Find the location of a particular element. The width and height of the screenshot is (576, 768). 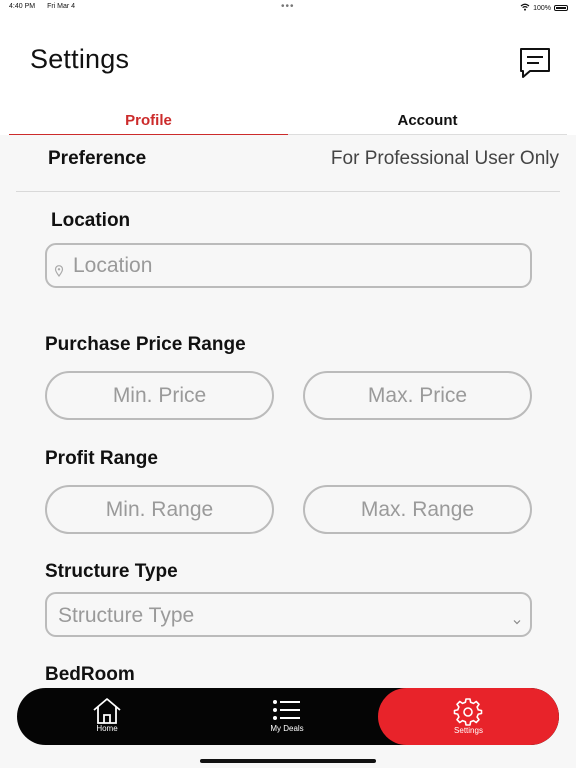

nav-my-deals: My Deals is located at coordinates (287, 716).